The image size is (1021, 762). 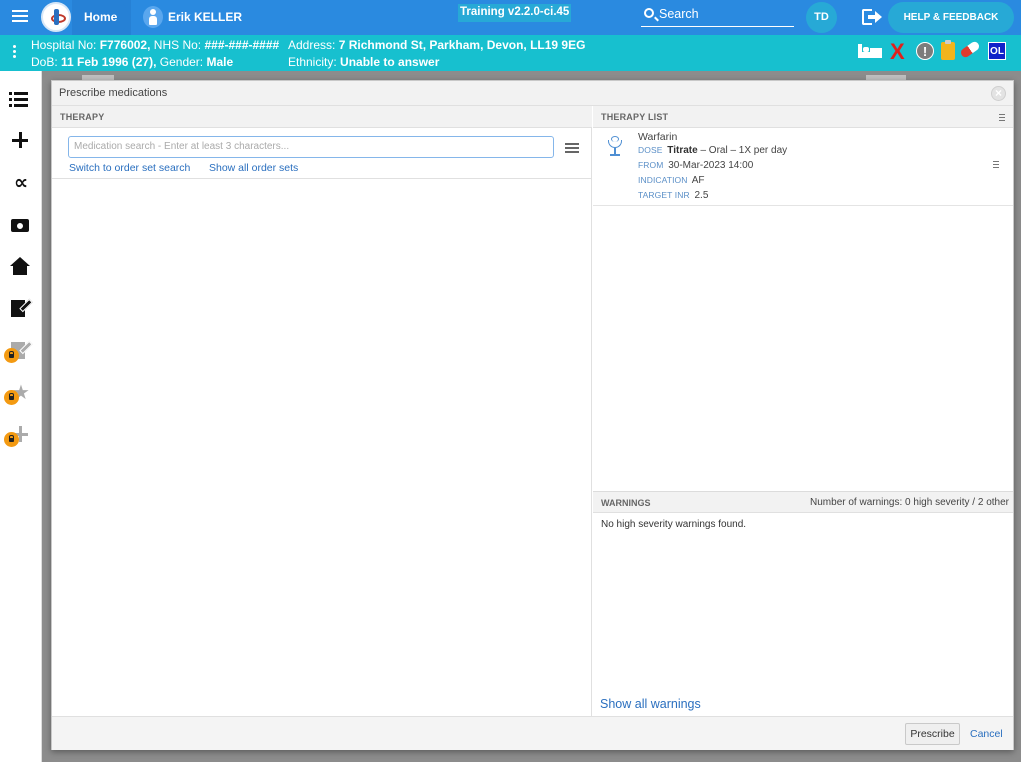 I want to click on therapy-dose: DOSE Titrate – Oral – 1X per day, so click(x=712, y=150).